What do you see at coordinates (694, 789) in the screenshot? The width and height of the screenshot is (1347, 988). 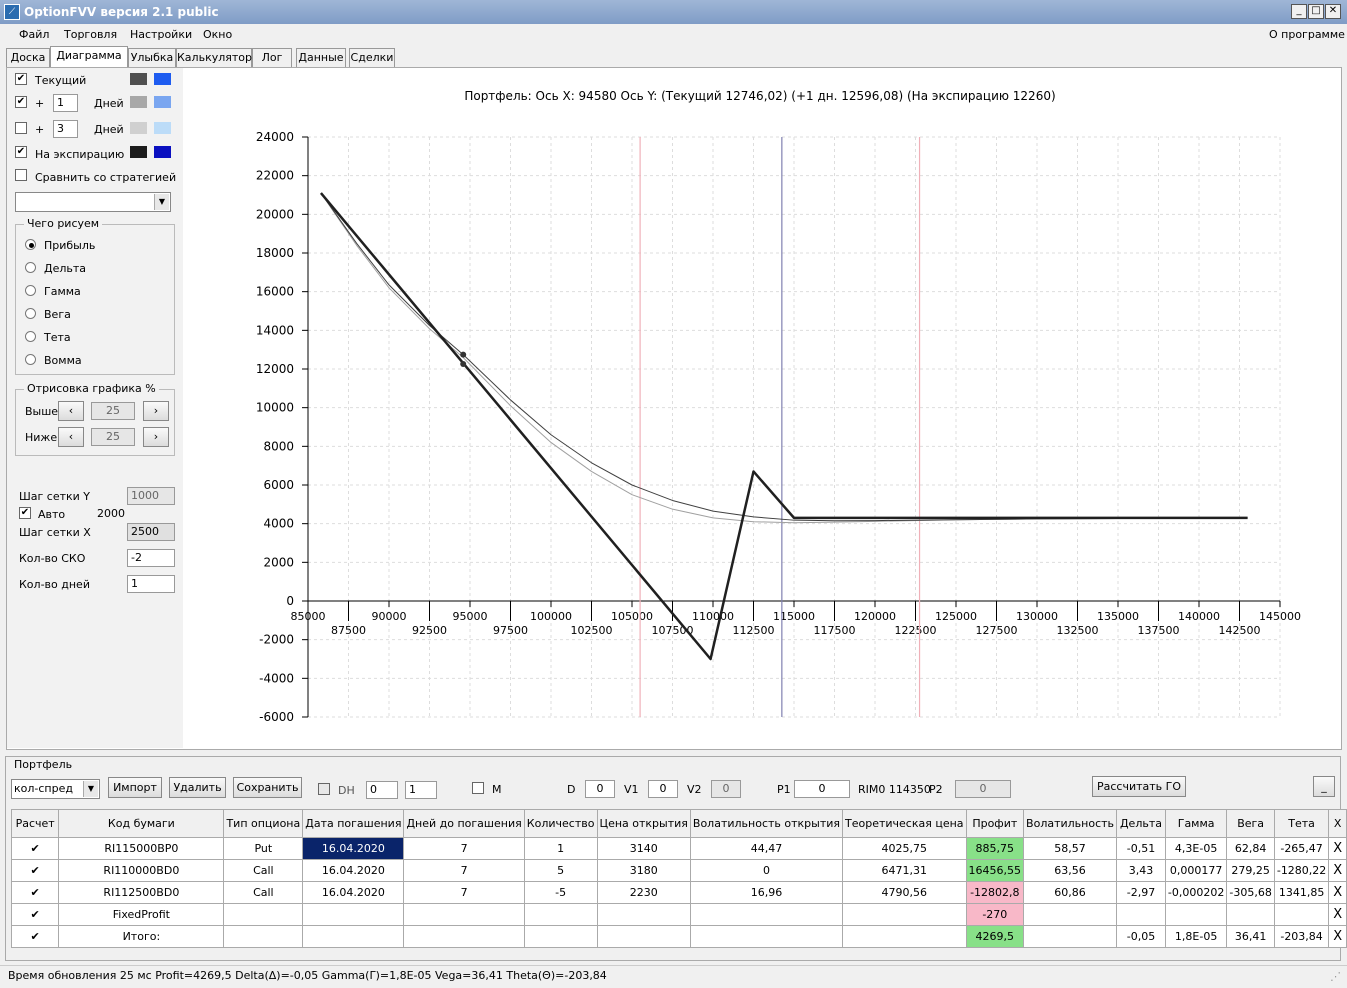 I see `v2-label: V2` at bounding box center [694, 789].